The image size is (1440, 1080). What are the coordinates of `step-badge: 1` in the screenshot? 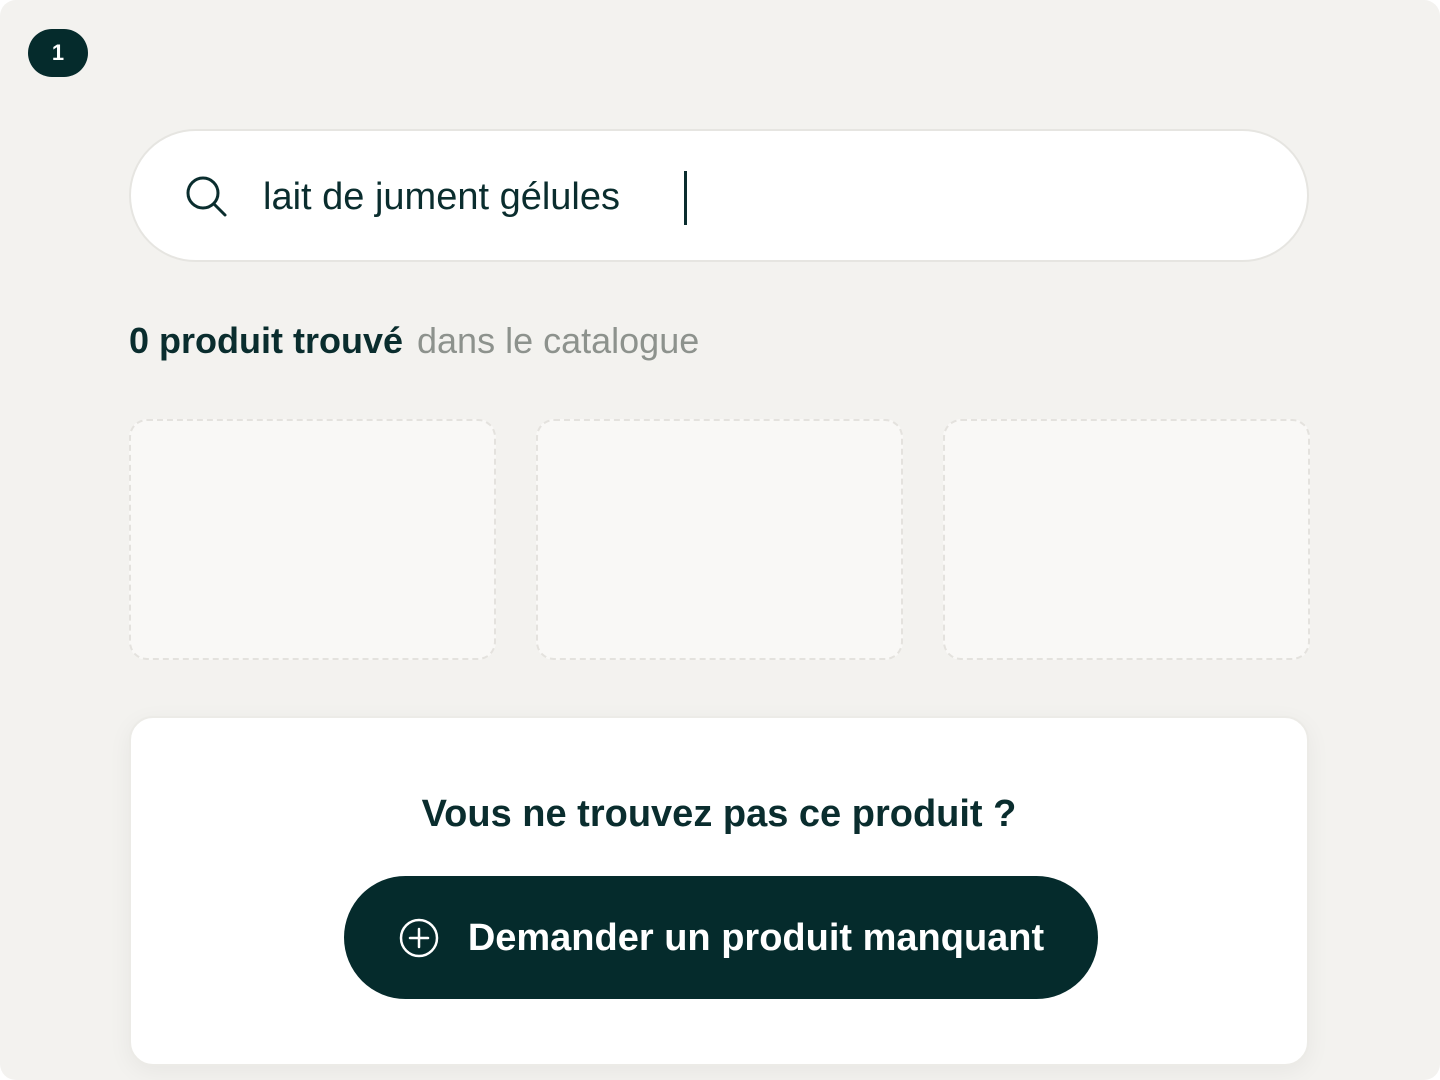 It's located at (58, 53).